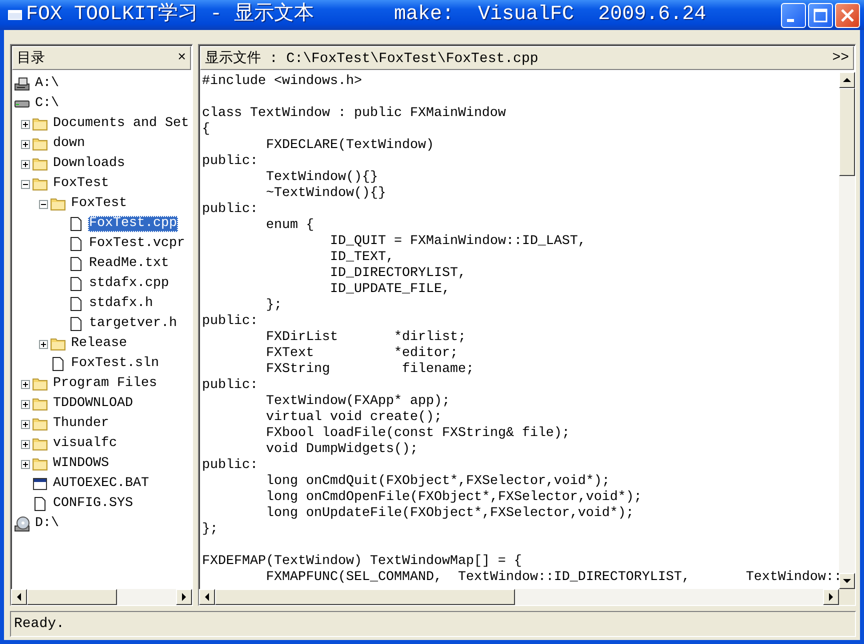 Image resolution: width=864 pixels, height=644 pixels. Describe the element at coordinates (793, 15) in the screenshot. I see `minimize-button` at that location.